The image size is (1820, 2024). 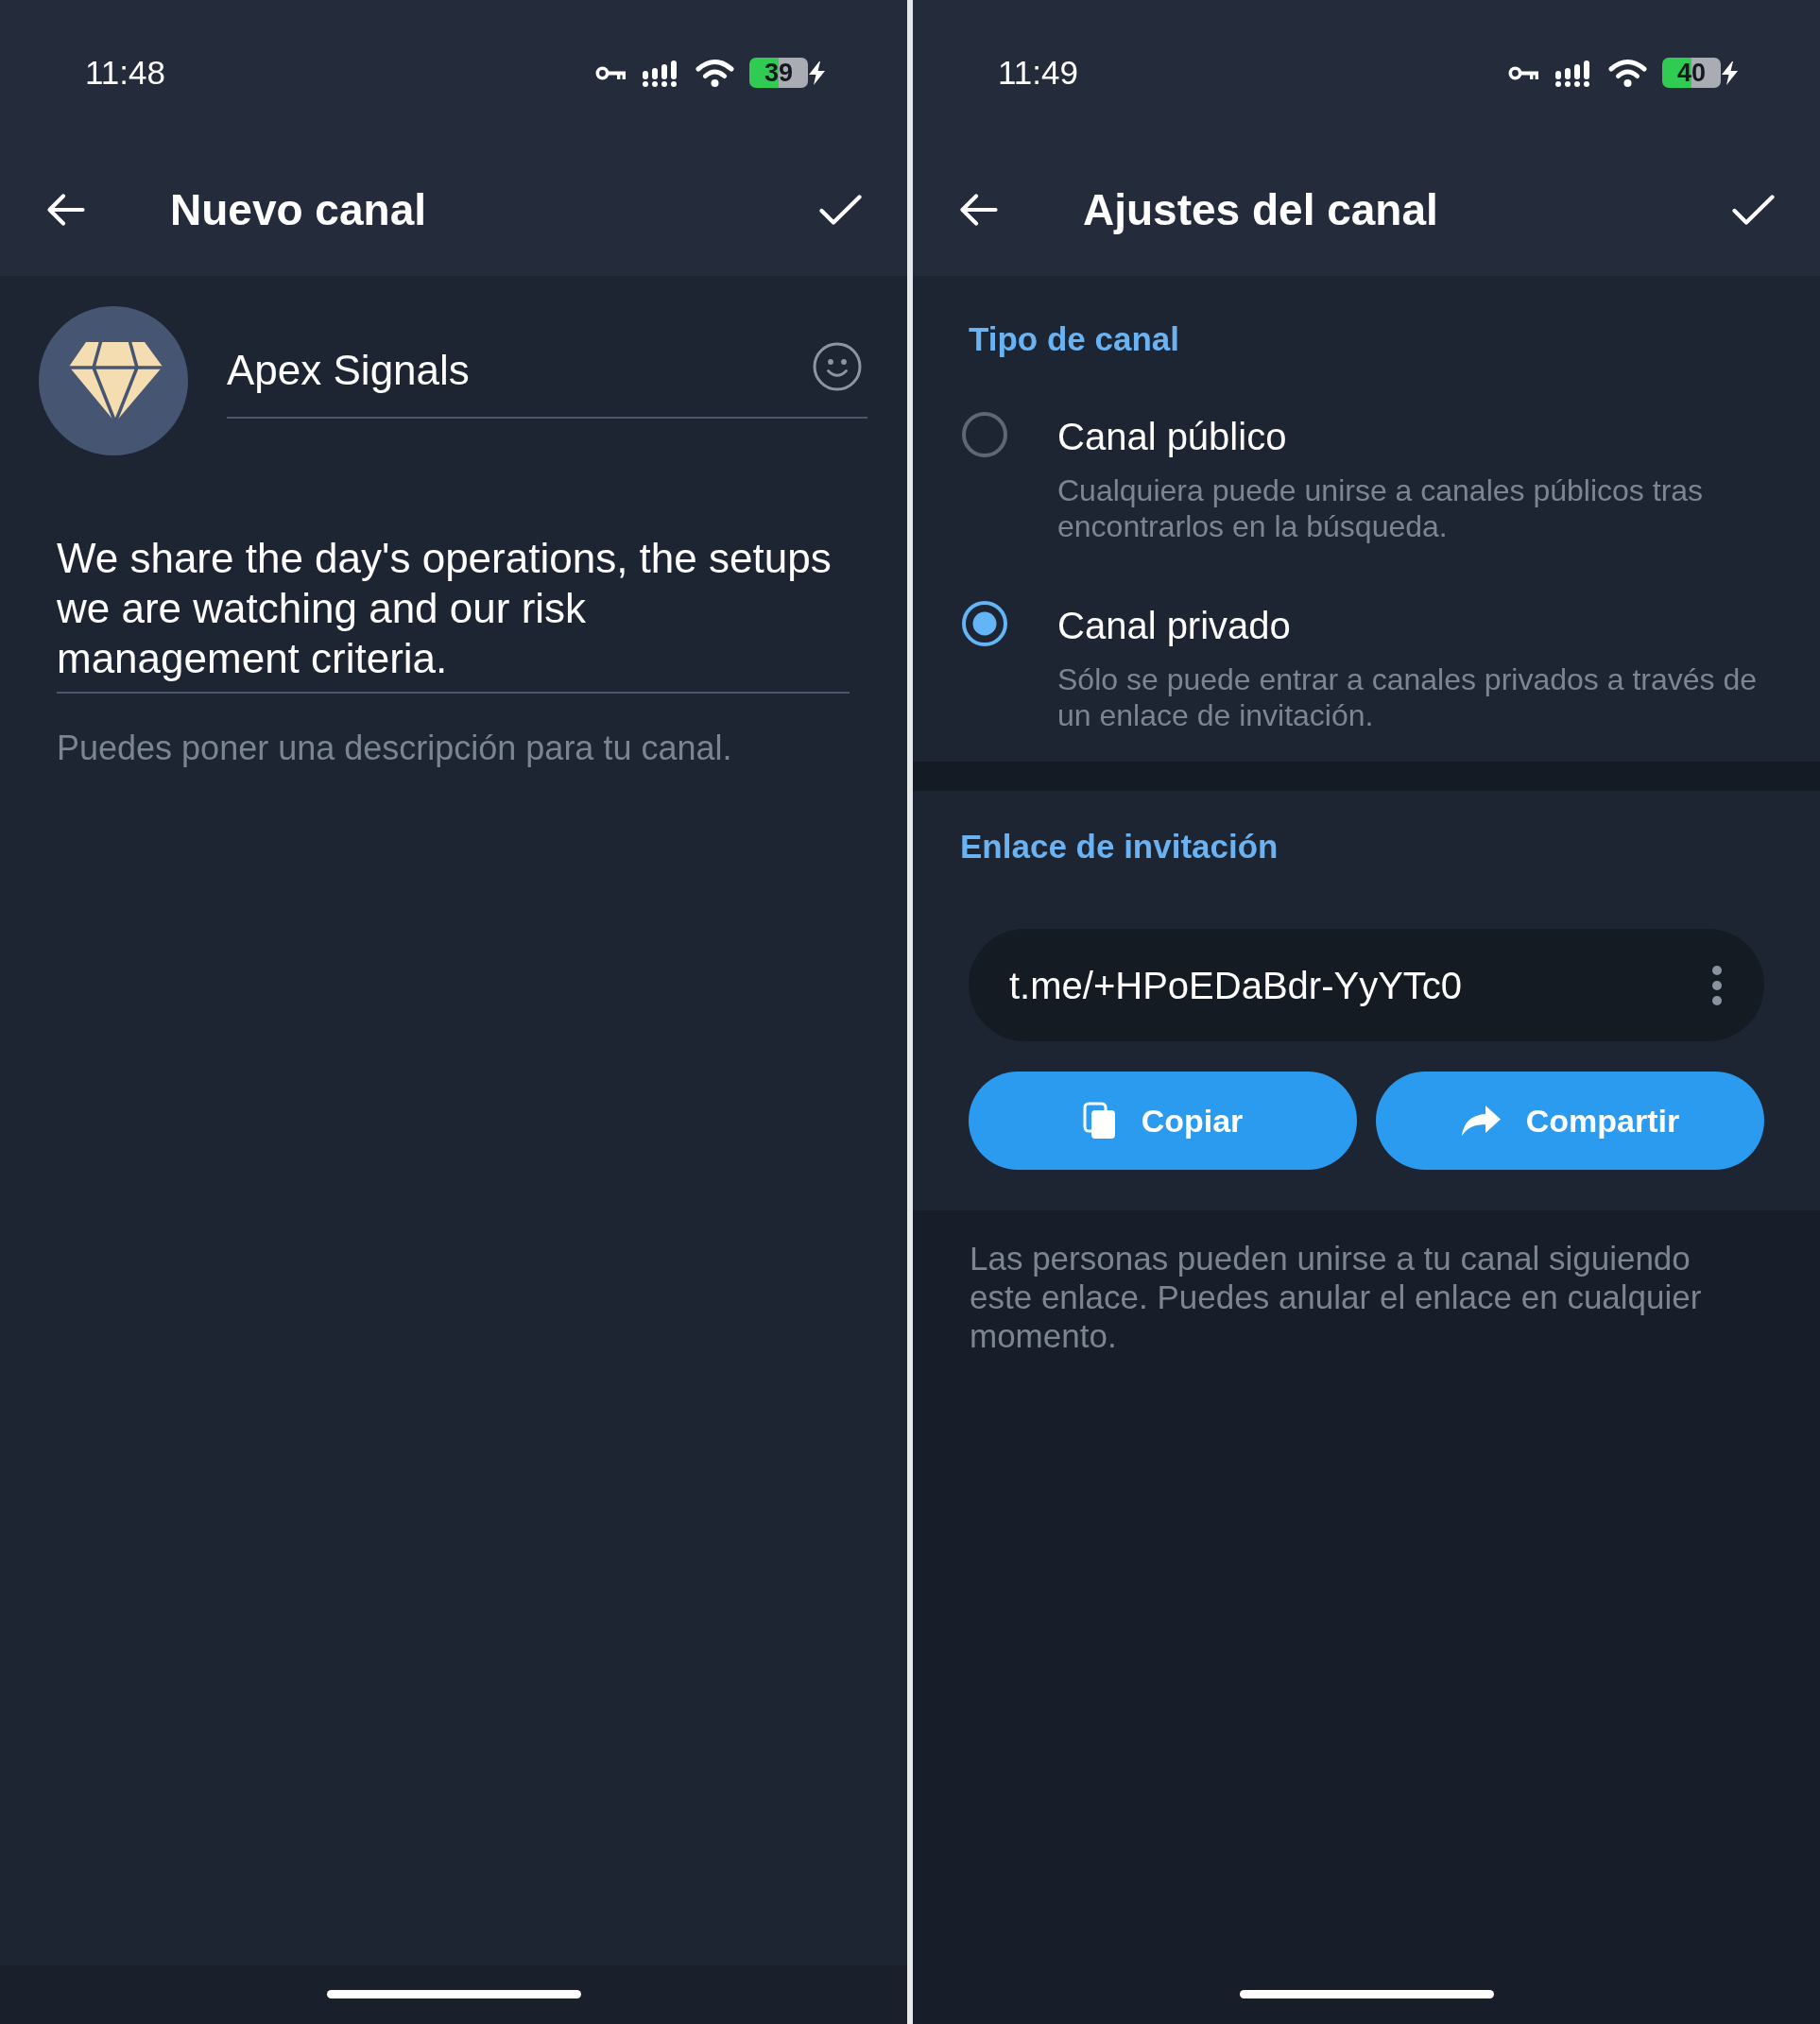 What do you see at coordinates (125, 73) in the screenshot?
I see `status-time: 11:48` at bounding box center [125, 73].